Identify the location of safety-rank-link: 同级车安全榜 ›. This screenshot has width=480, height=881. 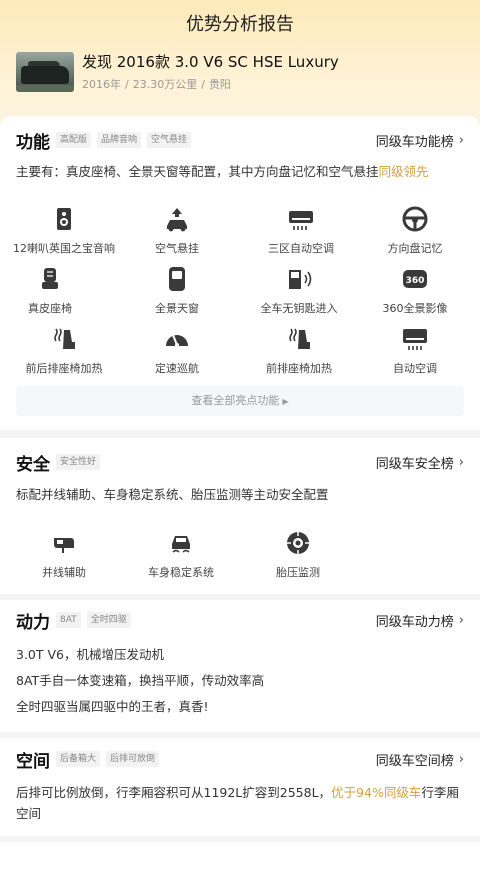
(420, 462).